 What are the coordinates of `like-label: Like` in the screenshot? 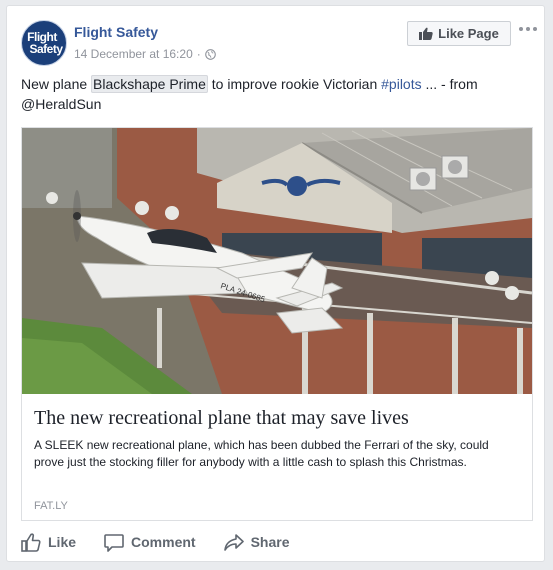 It's located at (62, 542).